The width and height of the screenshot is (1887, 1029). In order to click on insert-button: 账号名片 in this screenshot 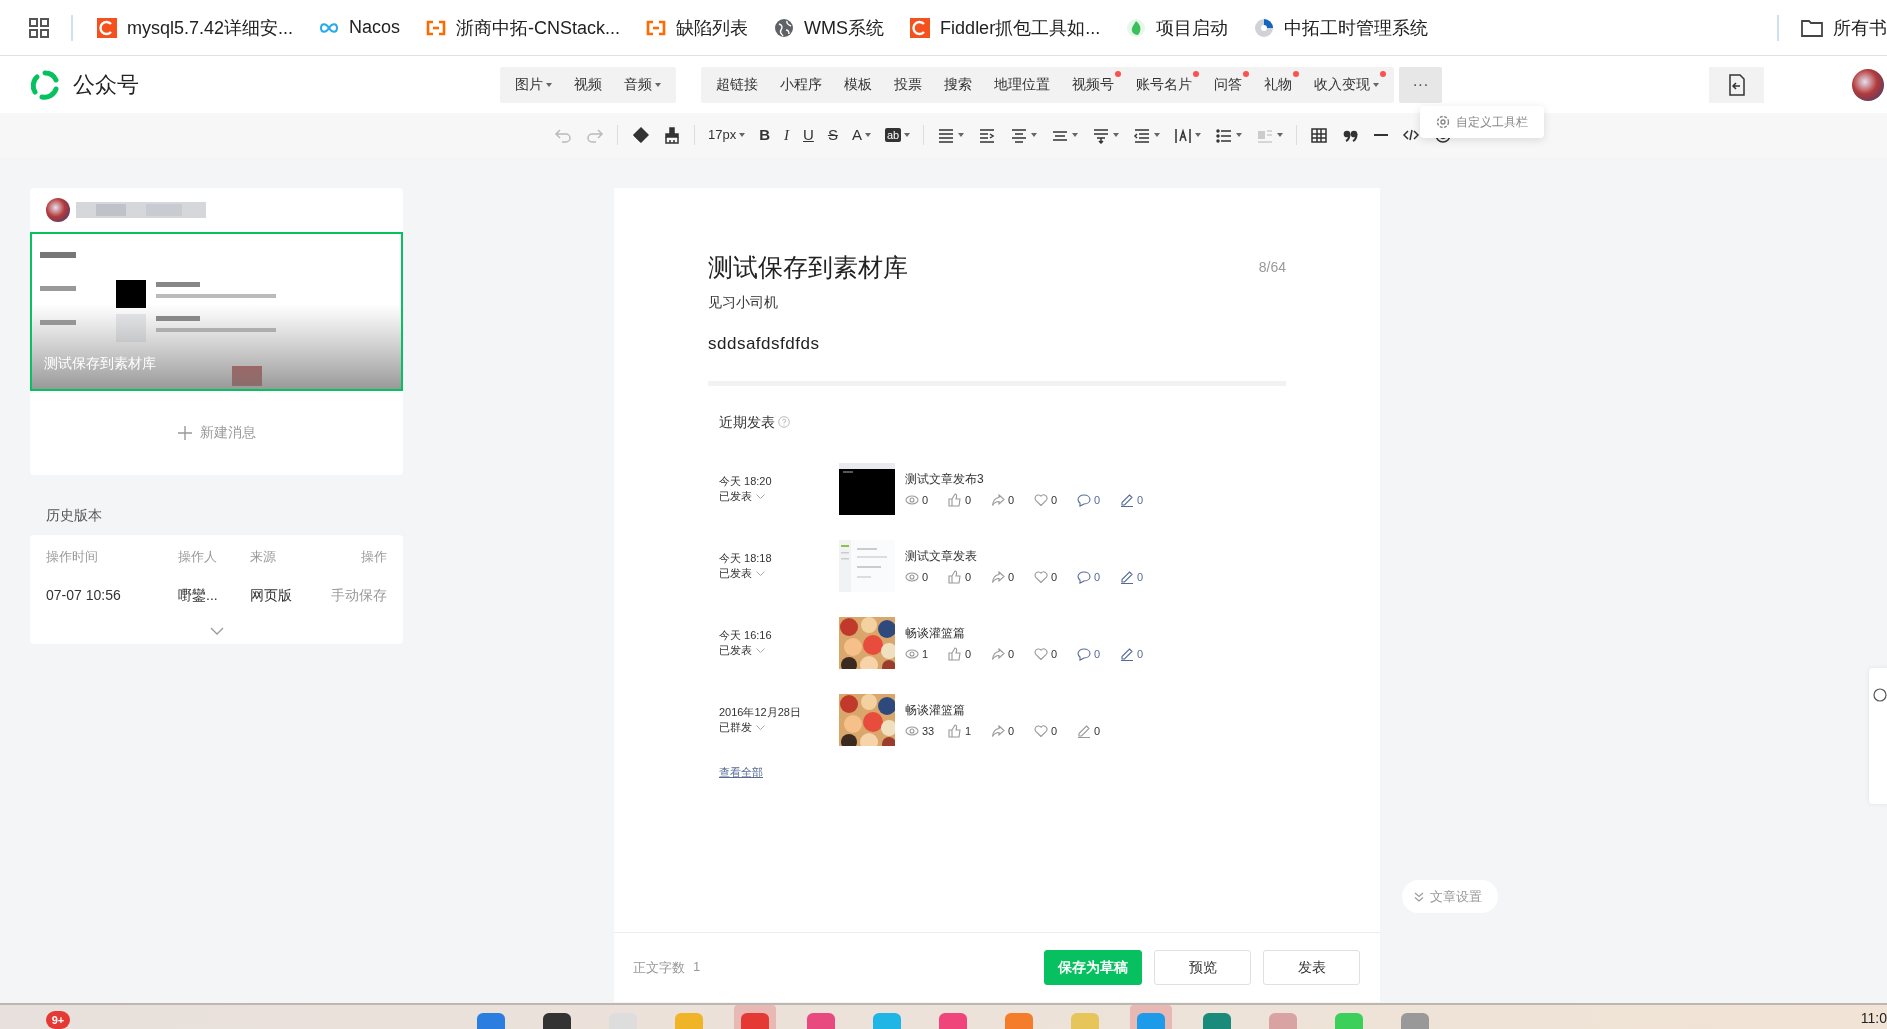, I will do `click(1164, 84)`.